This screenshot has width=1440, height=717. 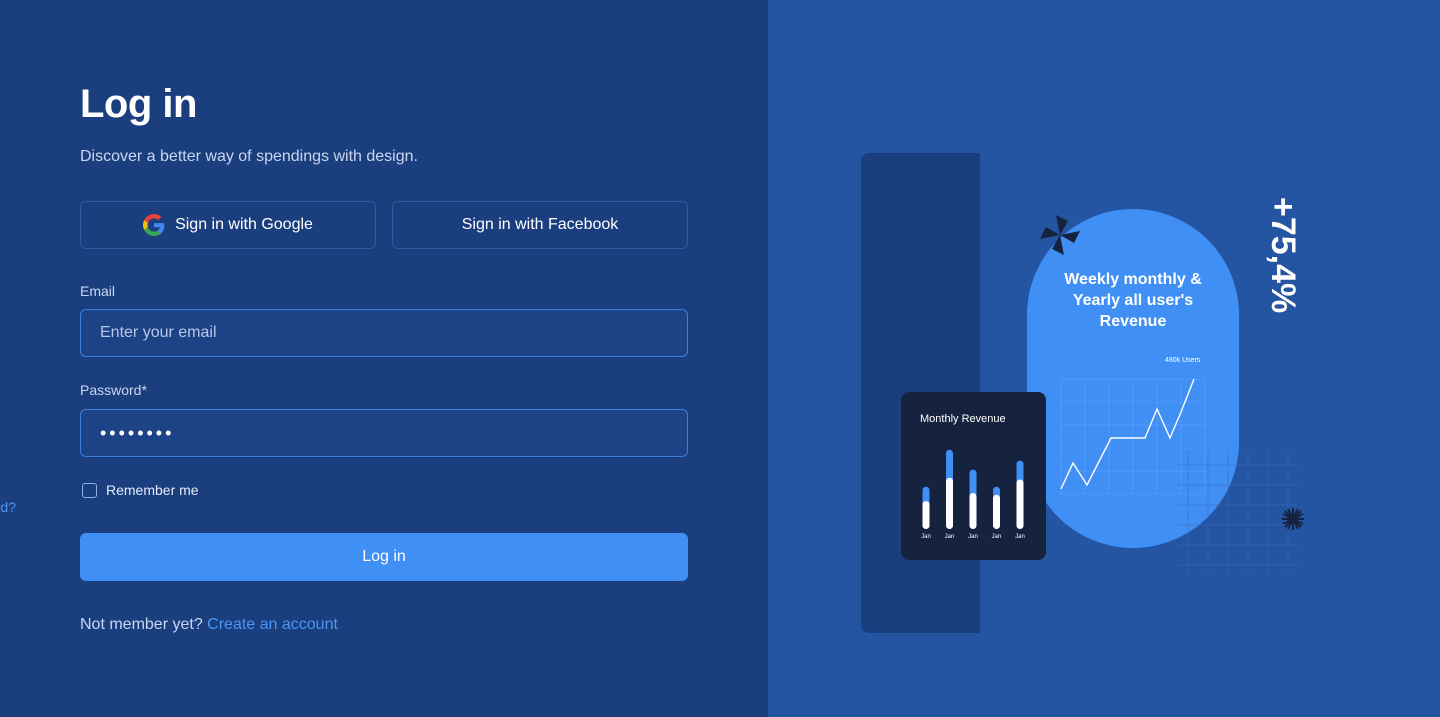 I want to click on forgot-password-link: Forget password?, so click(x=8, y=499).